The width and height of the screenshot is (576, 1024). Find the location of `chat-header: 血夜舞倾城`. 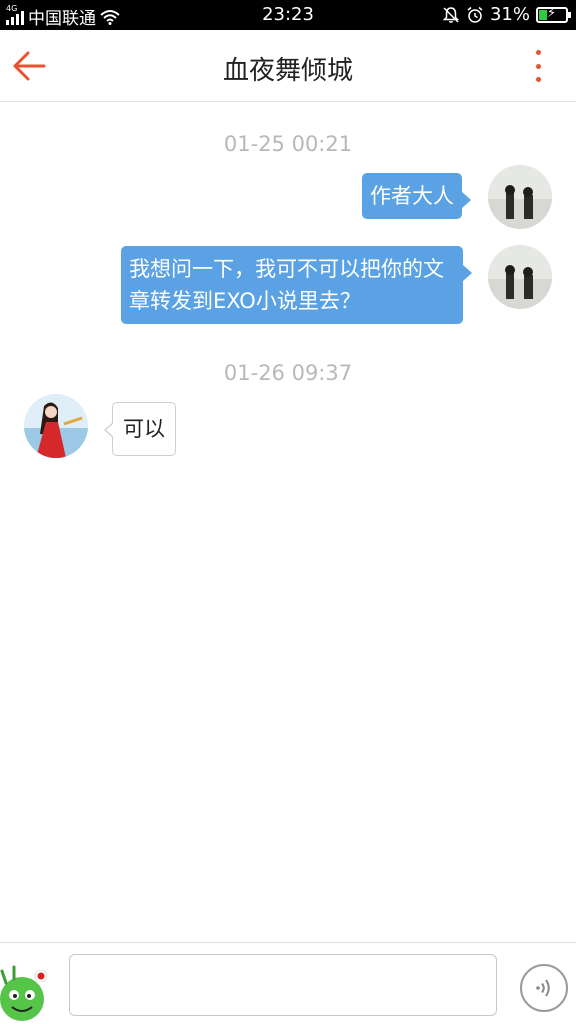

chat-header: 血夜舞倾城 is located at coordinates (288, 66).